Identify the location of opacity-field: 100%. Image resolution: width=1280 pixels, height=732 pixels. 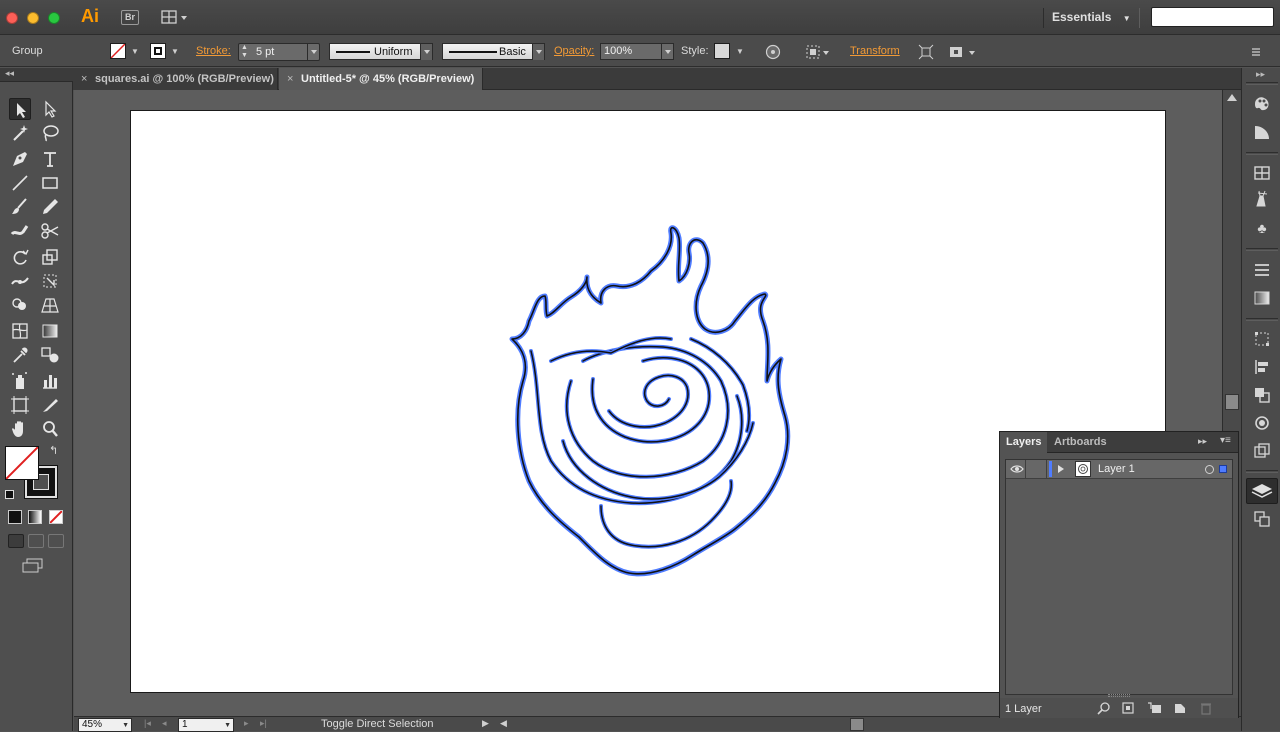
(637, 51).